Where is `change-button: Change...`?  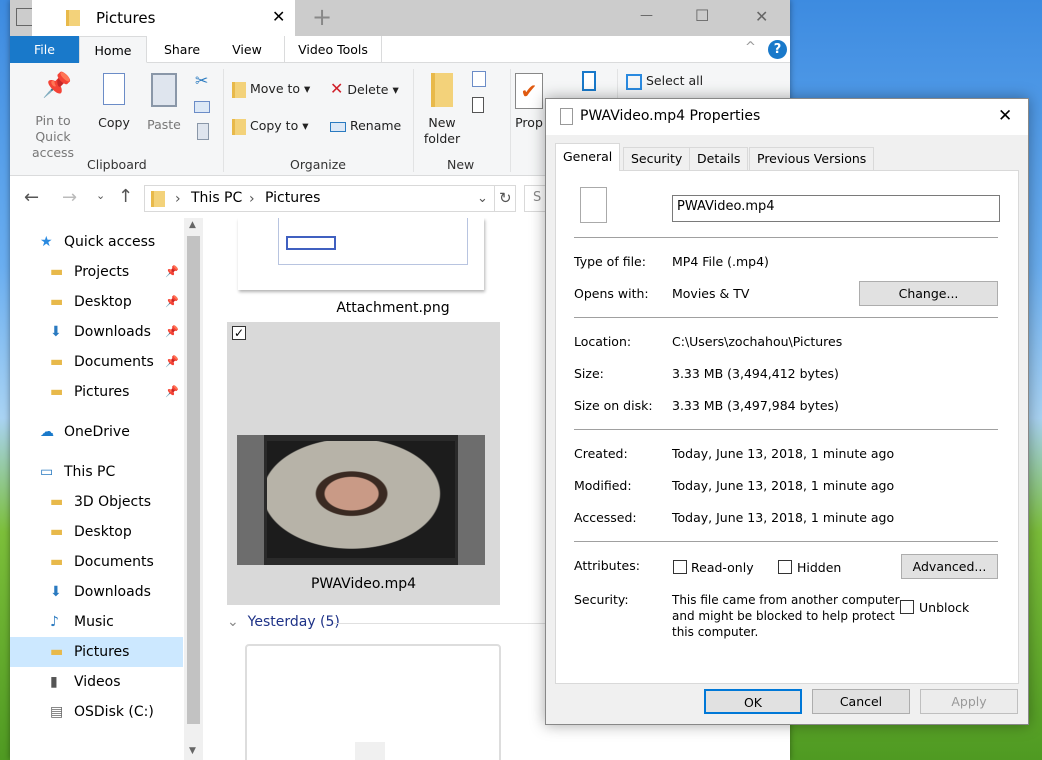
change-button: Change... is located at coordinates (928, 293).